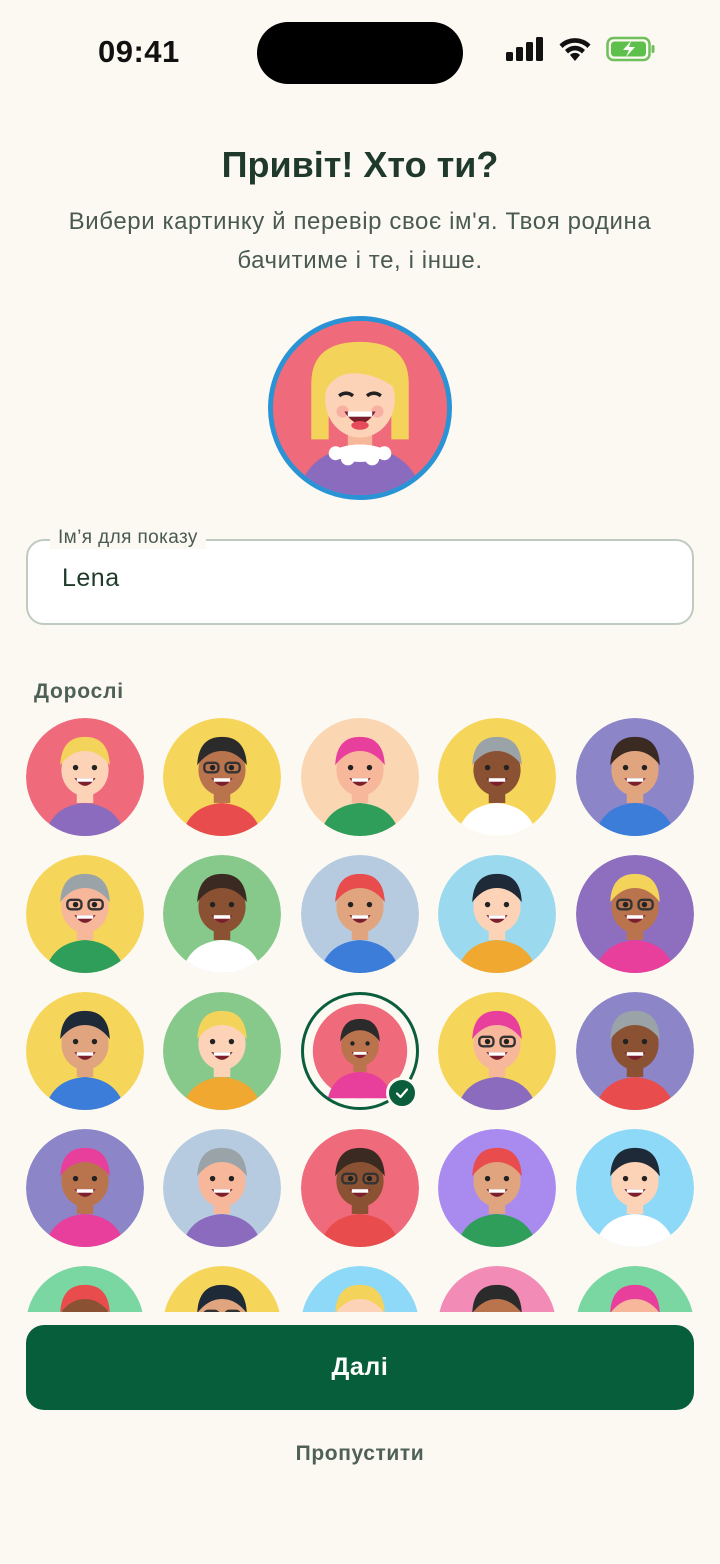  Describe the element at coordinates (360, 1454) in the screenshot. I see `skip-link: Пропустити` at that location.